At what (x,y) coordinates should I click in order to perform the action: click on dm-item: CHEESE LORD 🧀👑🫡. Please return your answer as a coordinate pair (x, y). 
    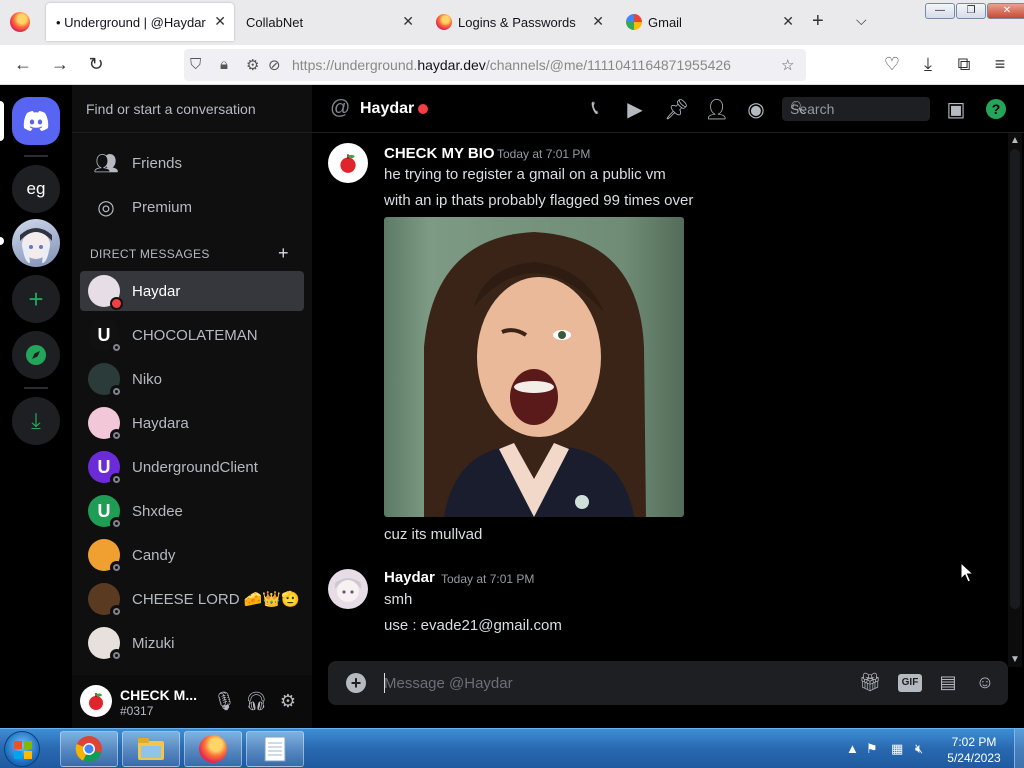
    Looking at the image, I should click on (192, 599).